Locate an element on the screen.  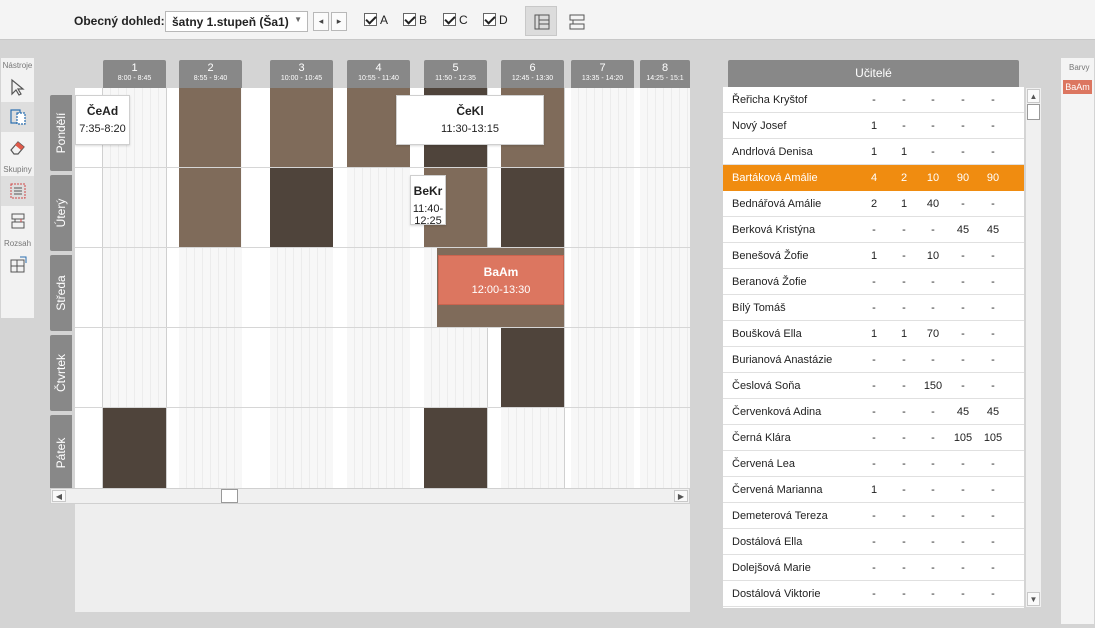
eraser-tool-button is located at coordinates (17, 147).